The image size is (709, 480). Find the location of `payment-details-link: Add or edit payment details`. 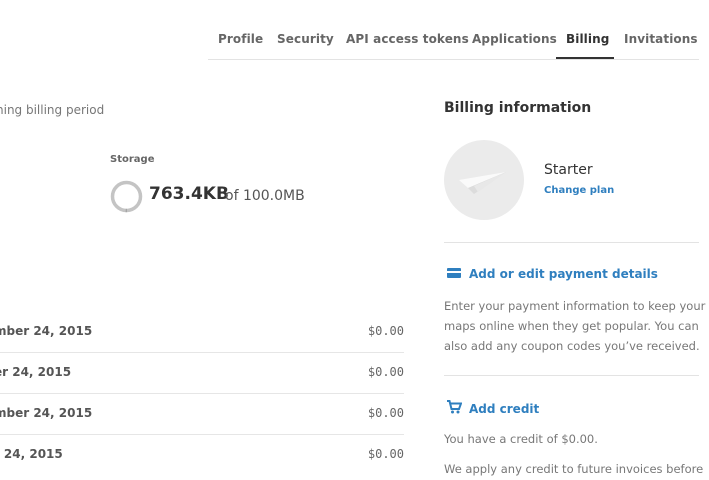

payment-details-link: Add or edit payment details is located at coordinates (552, 274).